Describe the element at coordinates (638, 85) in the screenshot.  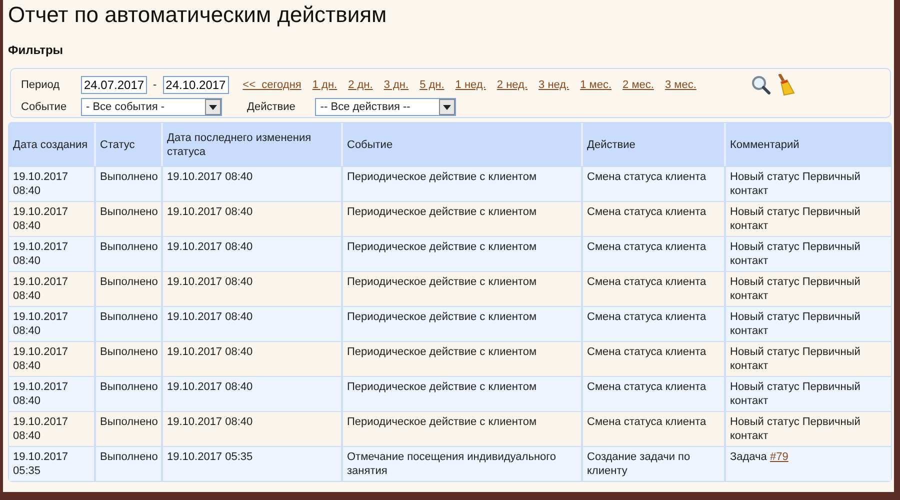
I see `period-link: 2 мес.` at that location.